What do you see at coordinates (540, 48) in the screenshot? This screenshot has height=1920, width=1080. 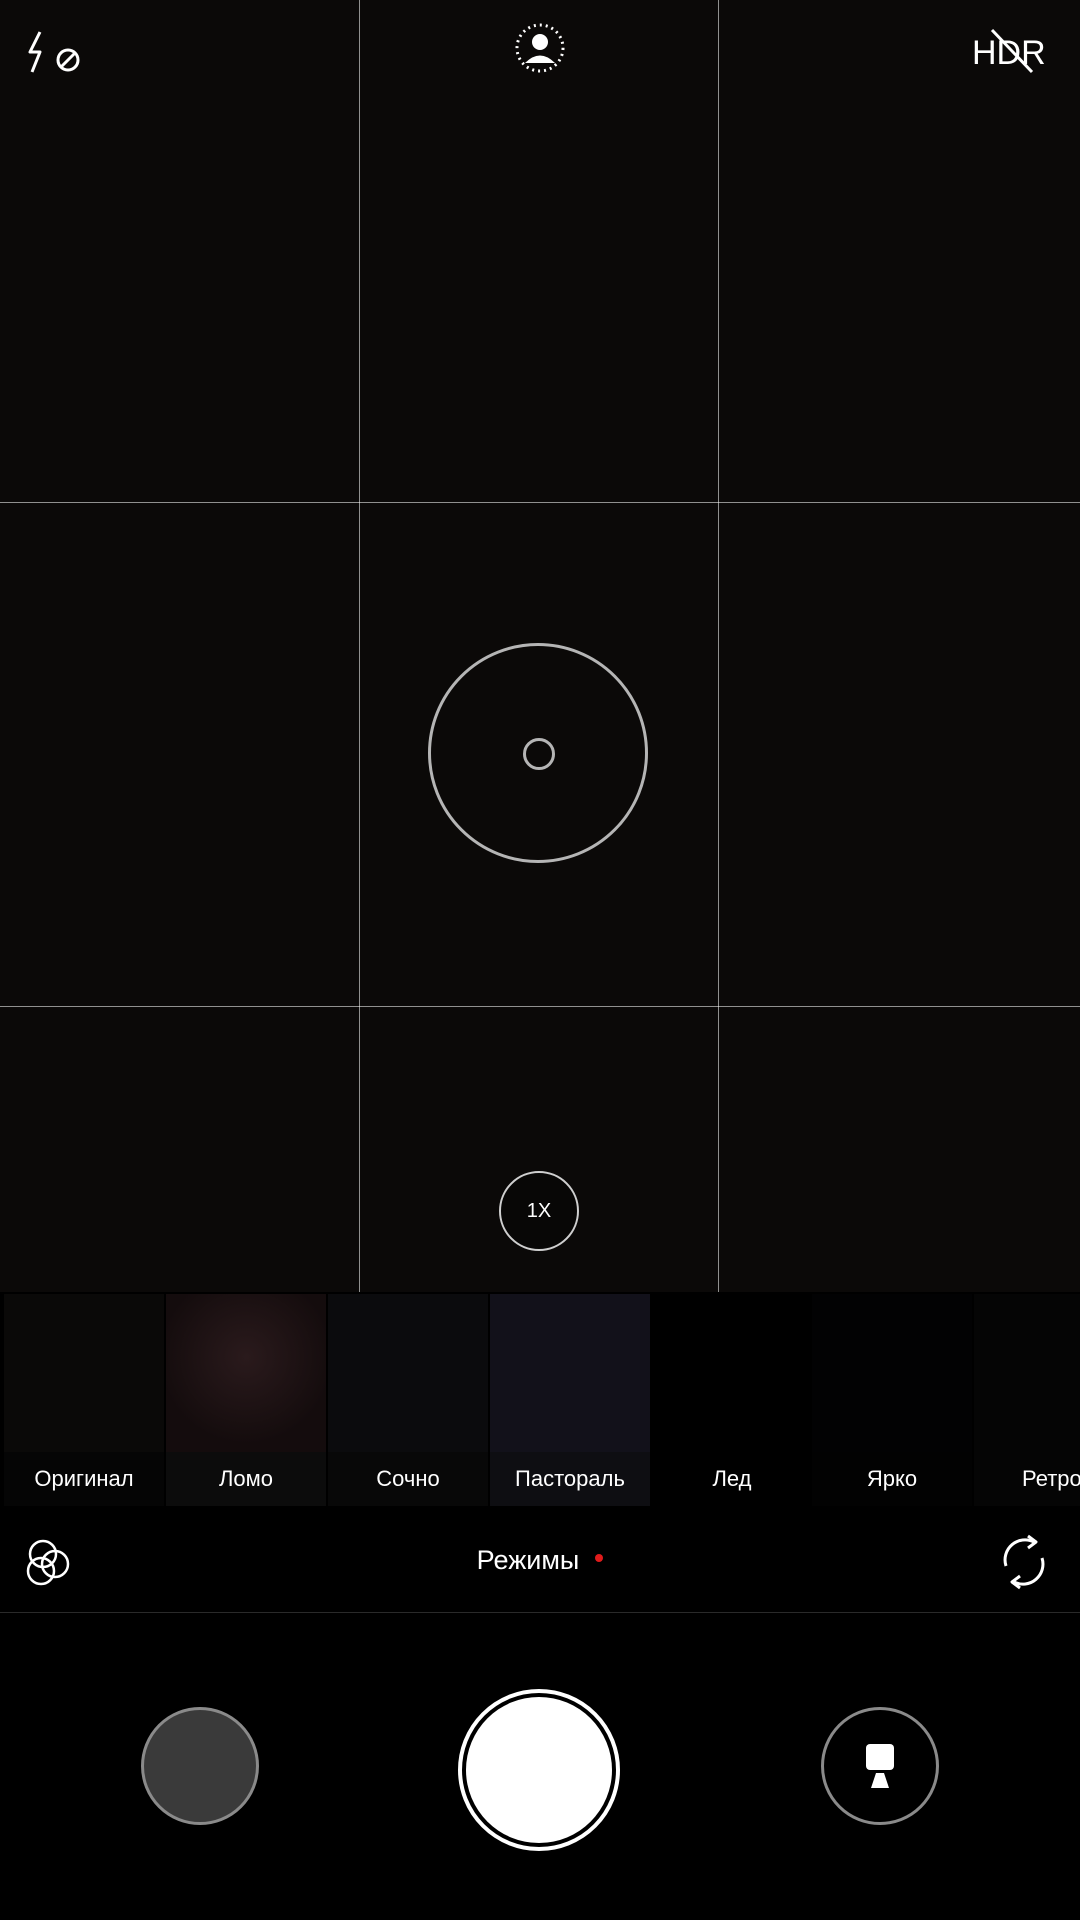 I see `portrait-mode-icon` at bounding box center [540, 48].